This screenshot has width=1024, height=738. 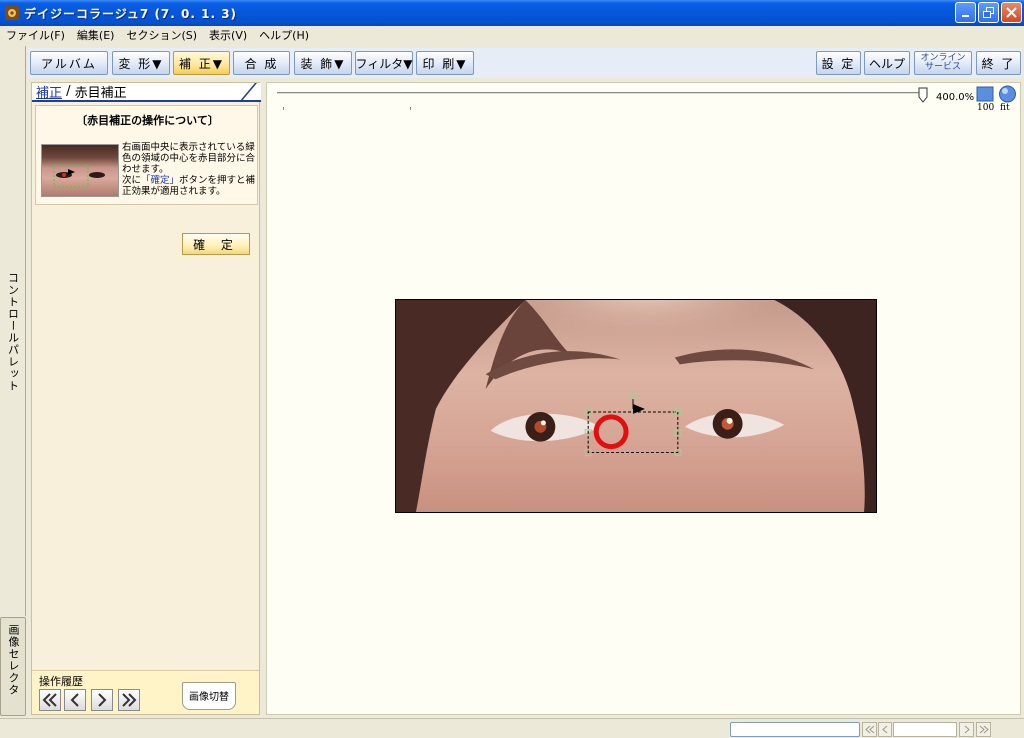 I want to click on photo-preview, so click(x=636, y=406).